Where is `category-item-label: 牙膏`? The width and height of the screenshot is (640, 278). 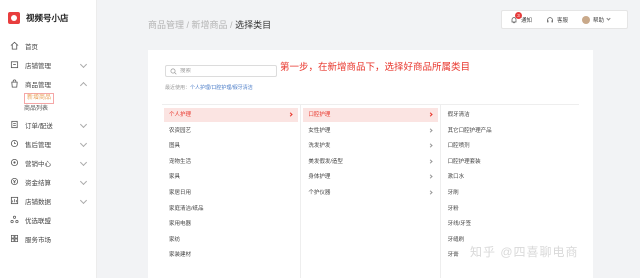
category-item-label: 牙膏 is located at coordinates (453, 255).